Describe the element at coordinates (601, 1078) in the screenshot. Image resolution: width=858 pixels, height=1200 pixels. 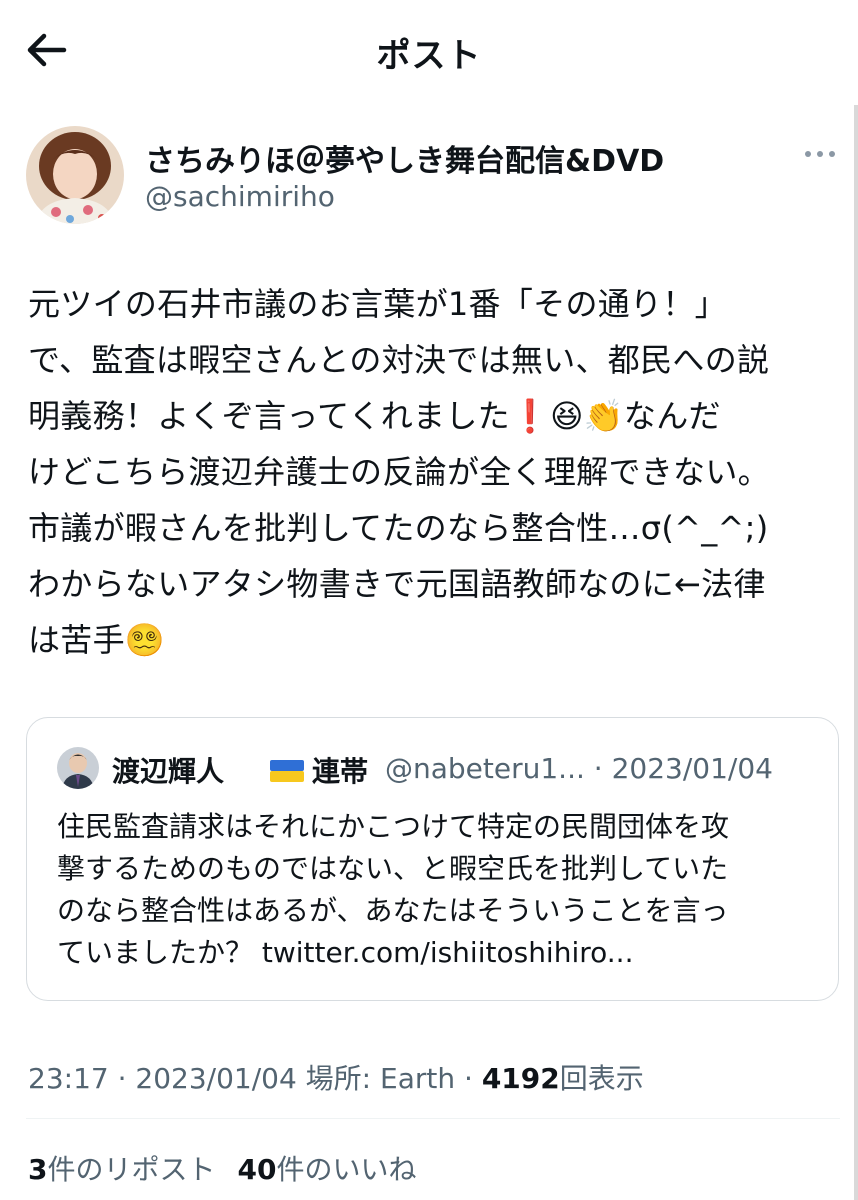
I see `views-label: 回表示` at that location.